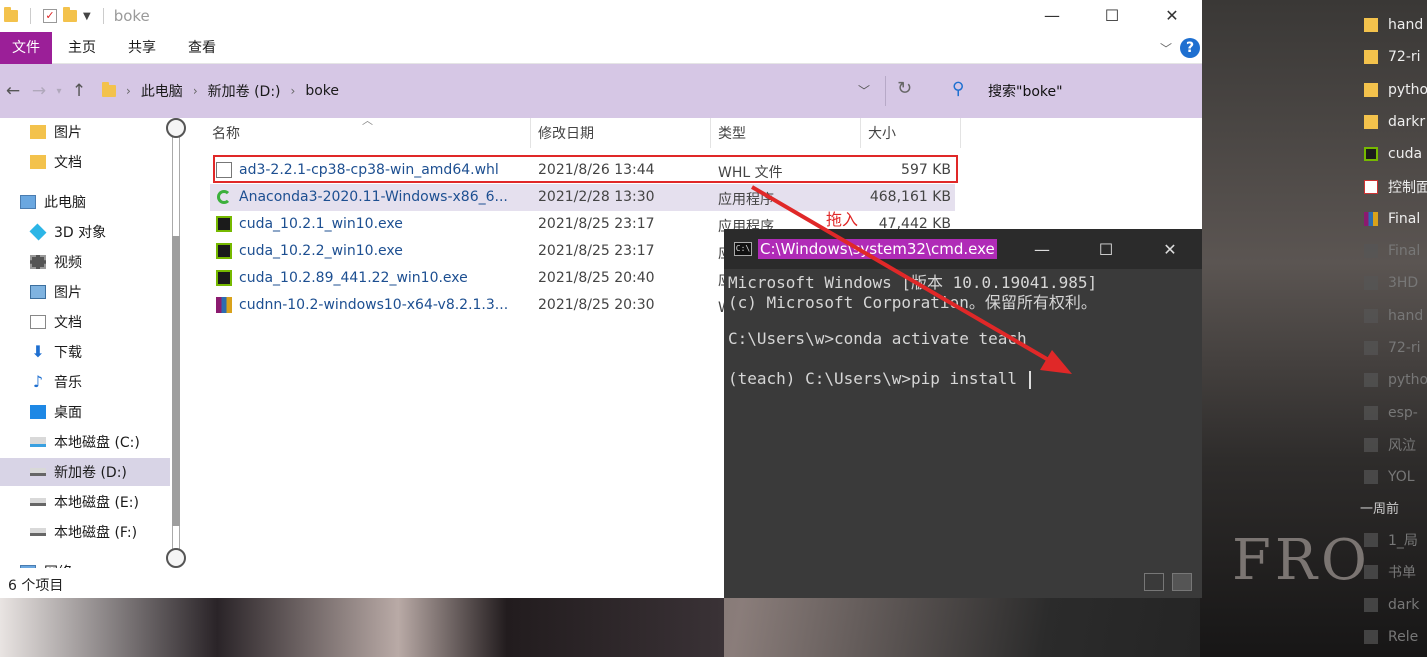 This screenshot has height=657, width=1427. I want to click on back-icon: ←, so click(13, 91).